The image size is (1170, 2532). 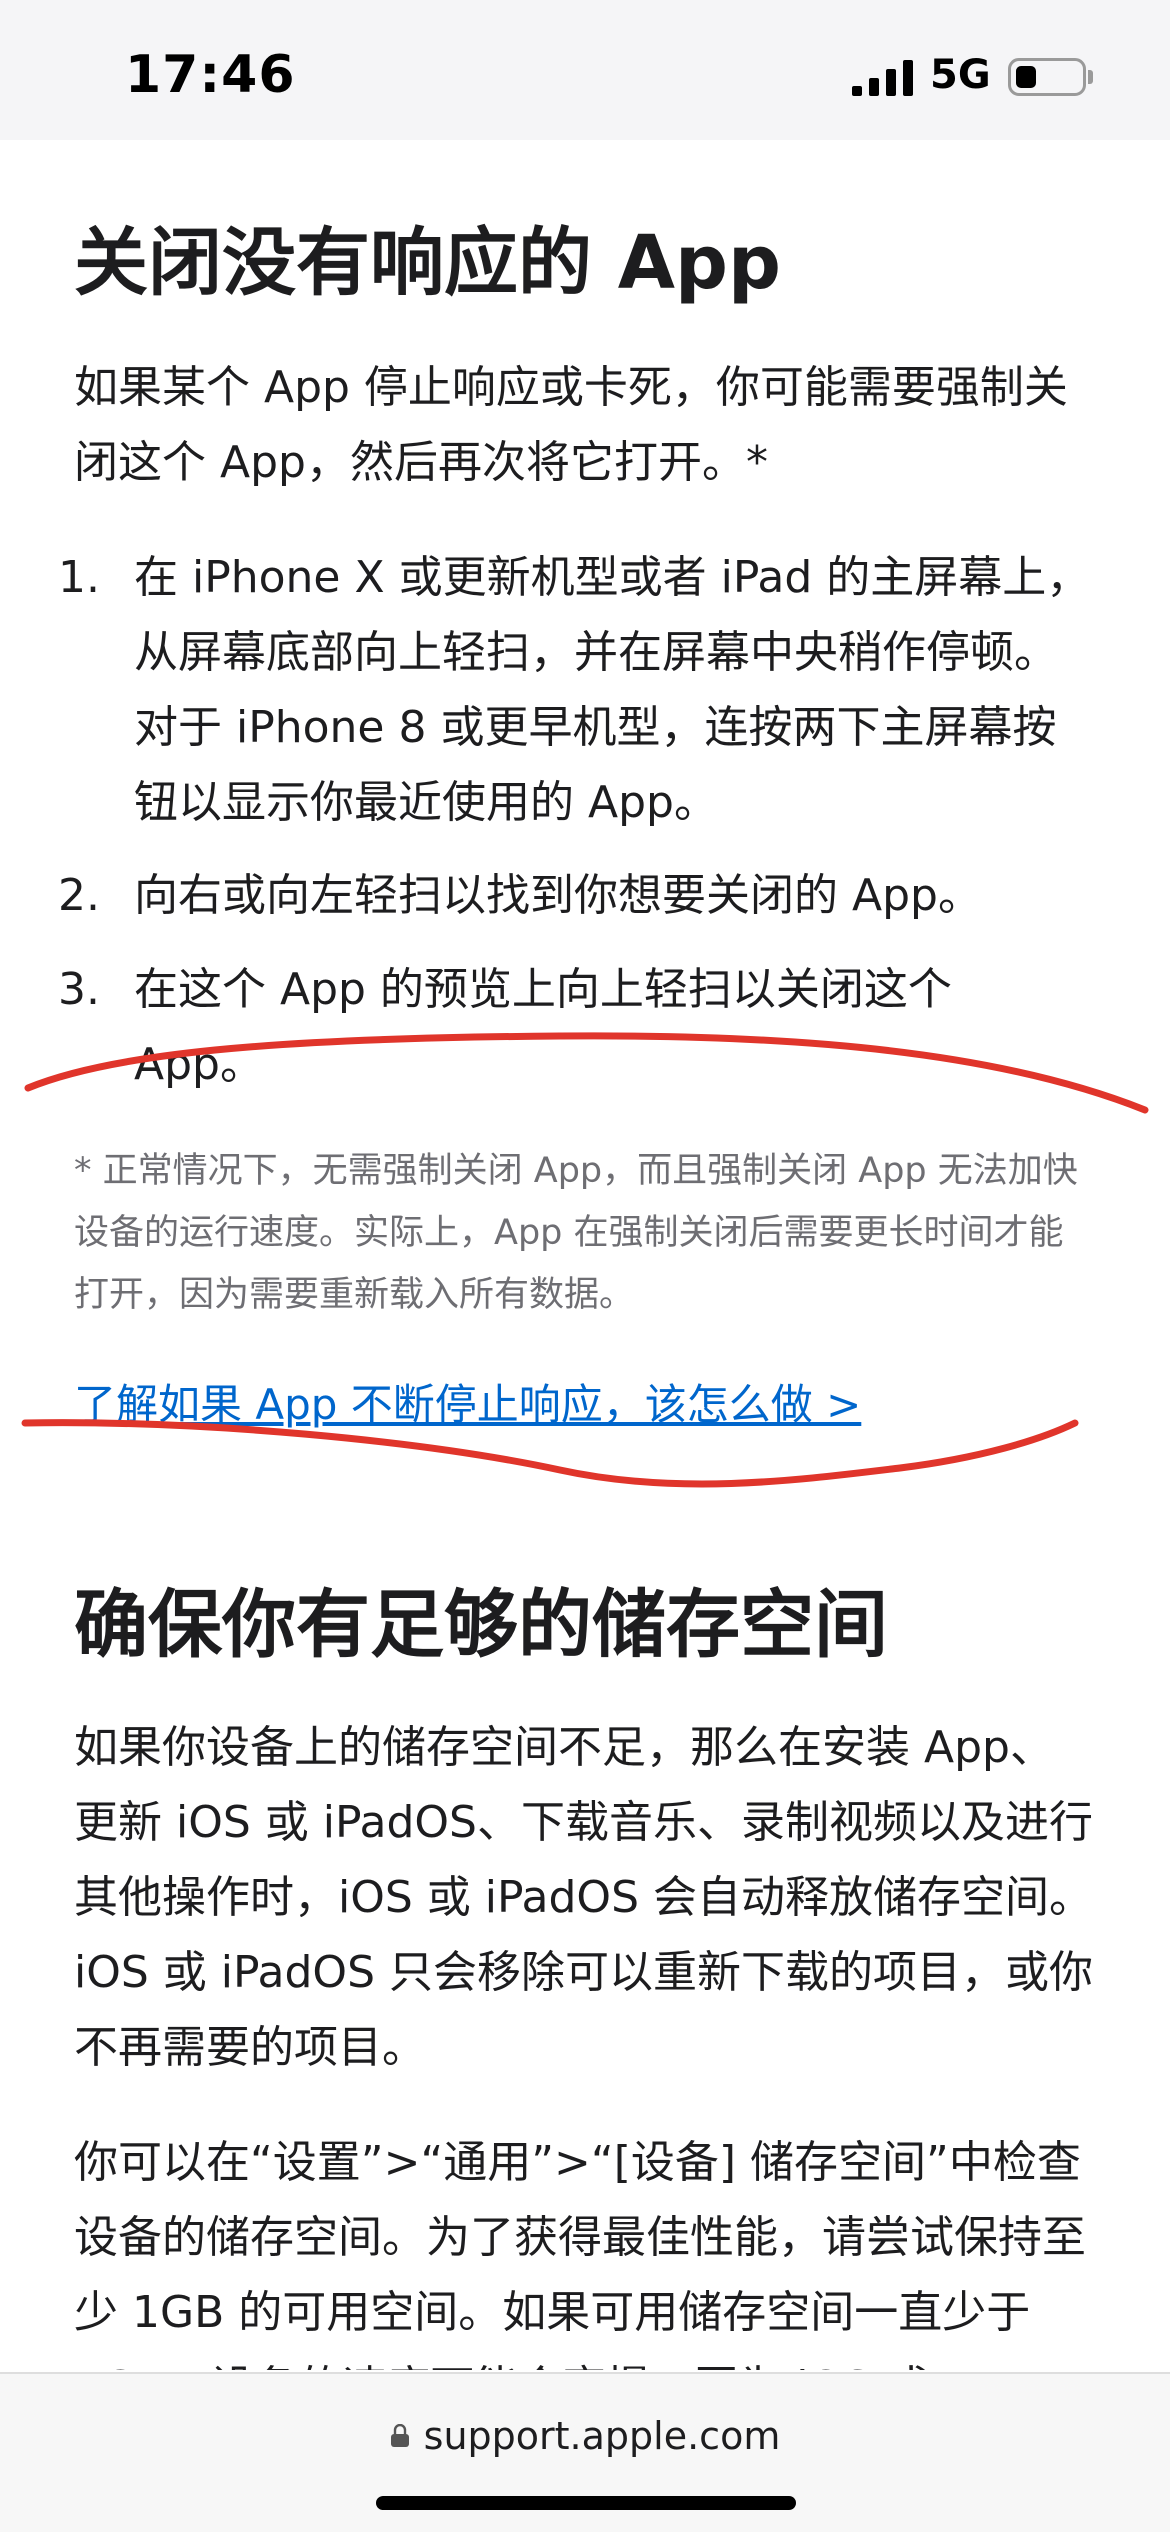 What do you see at coordinates (1047, 77) in the screenshot?
I see `battery-icon` at bounding box center [1047, 77].